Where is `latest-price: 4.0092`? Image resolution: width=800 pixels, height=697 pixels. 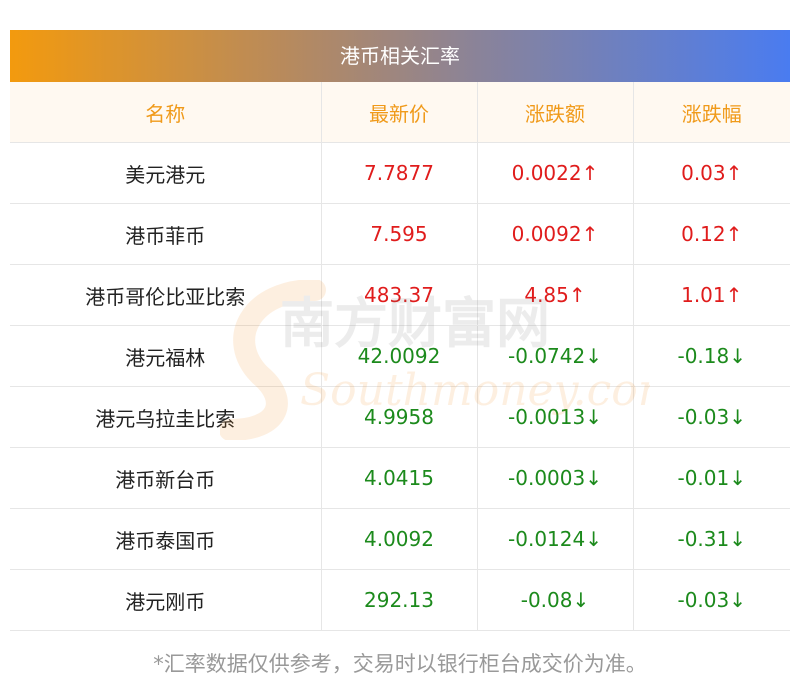
latest-price: 4.0092 is located at coordinates (399, 539).